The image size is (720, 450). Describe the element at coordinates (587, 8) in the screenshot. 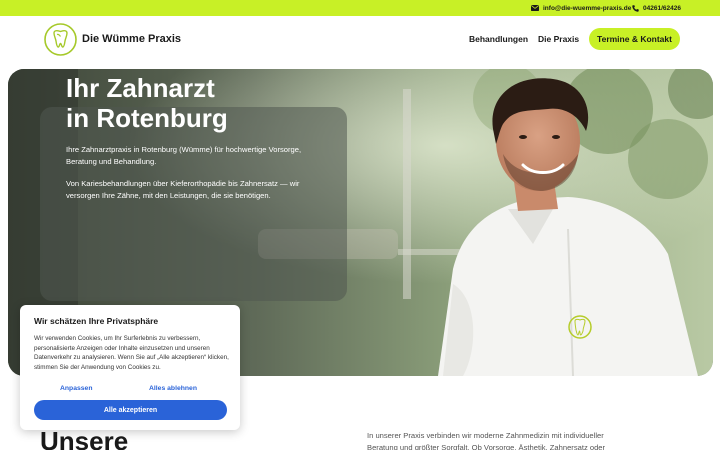

I see `email-text: info@die-wuemme-praxis.de` at that location.